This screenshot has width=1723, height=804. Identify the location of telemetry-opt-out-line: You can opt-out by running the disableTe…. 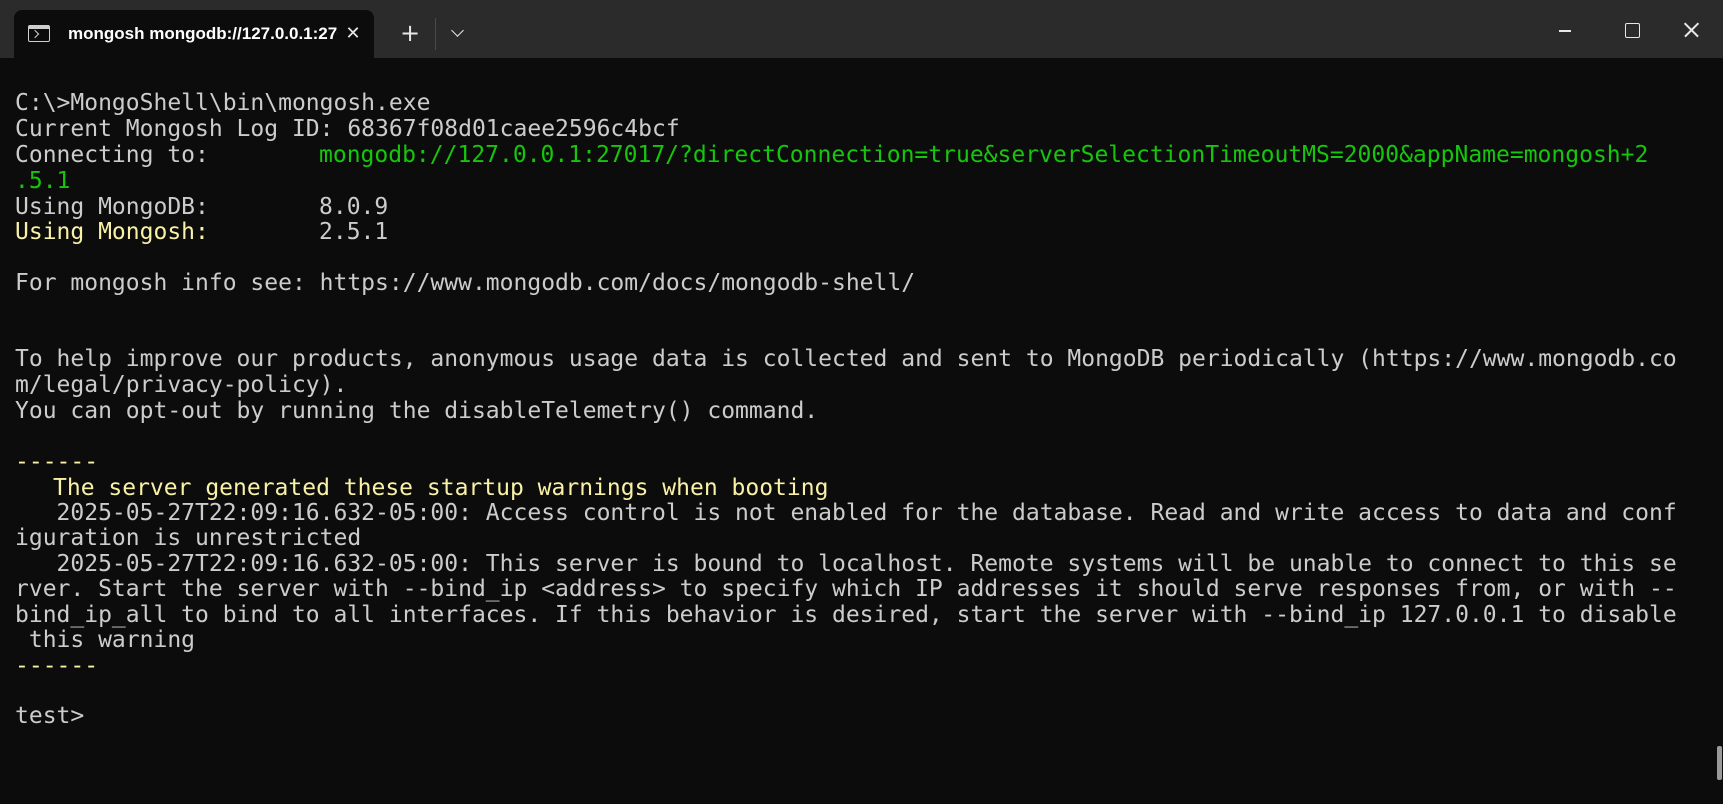
(417, 411).